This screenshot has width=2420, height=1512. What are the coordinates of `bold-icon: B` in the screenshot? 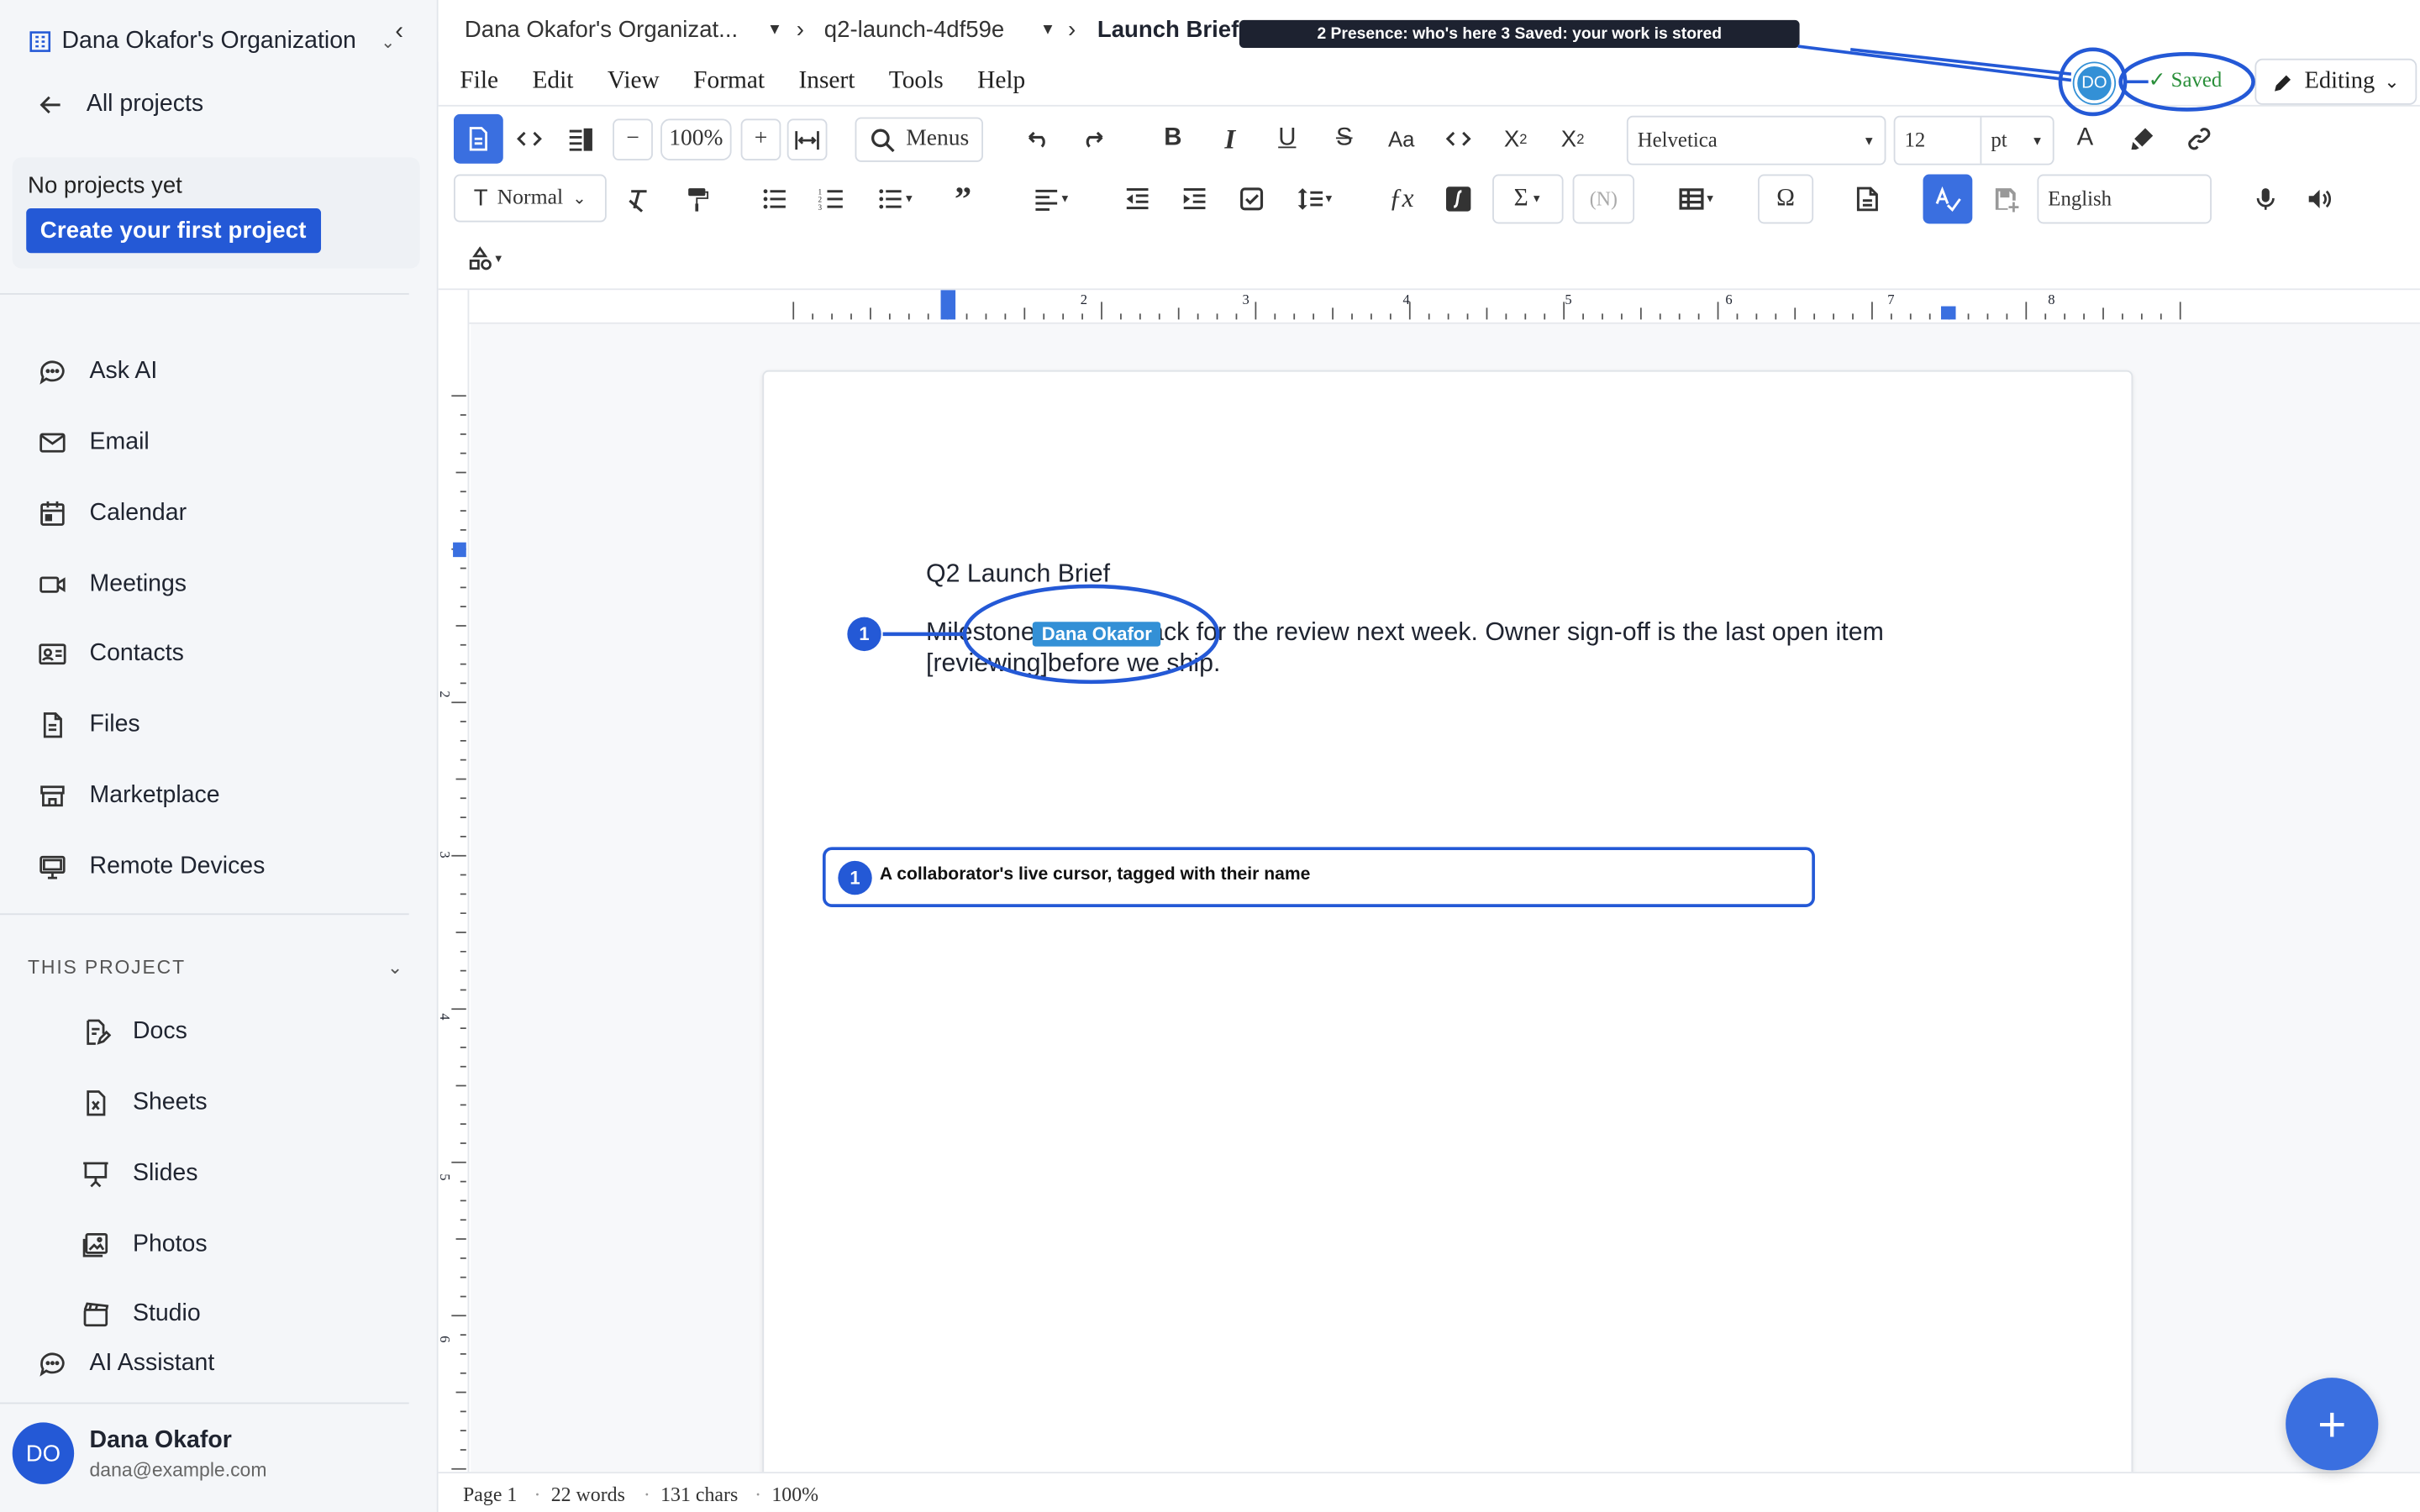 It's located at (1173, 139).